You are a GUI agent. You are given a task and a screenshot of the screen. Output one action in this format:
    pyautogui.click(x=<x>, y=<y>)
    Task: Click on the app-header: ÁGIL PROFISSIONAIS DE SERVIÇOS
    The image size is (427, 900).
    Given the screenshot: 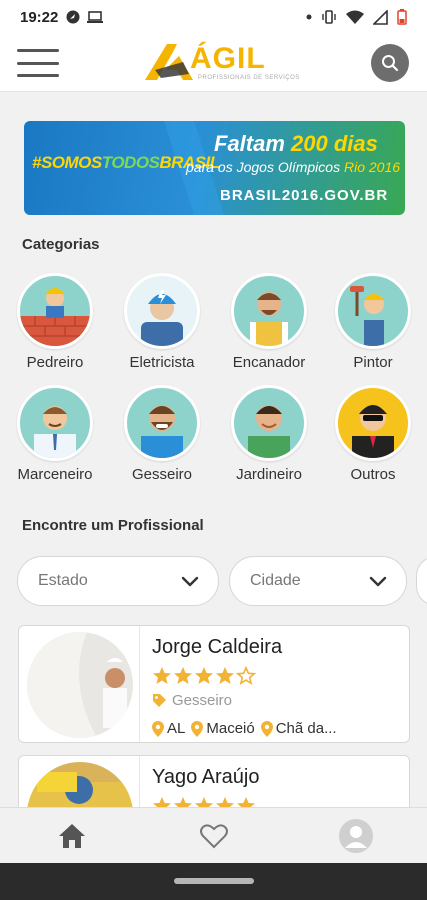 What is the action you would take?
    pyautogui.click(x=213, y=63)
    